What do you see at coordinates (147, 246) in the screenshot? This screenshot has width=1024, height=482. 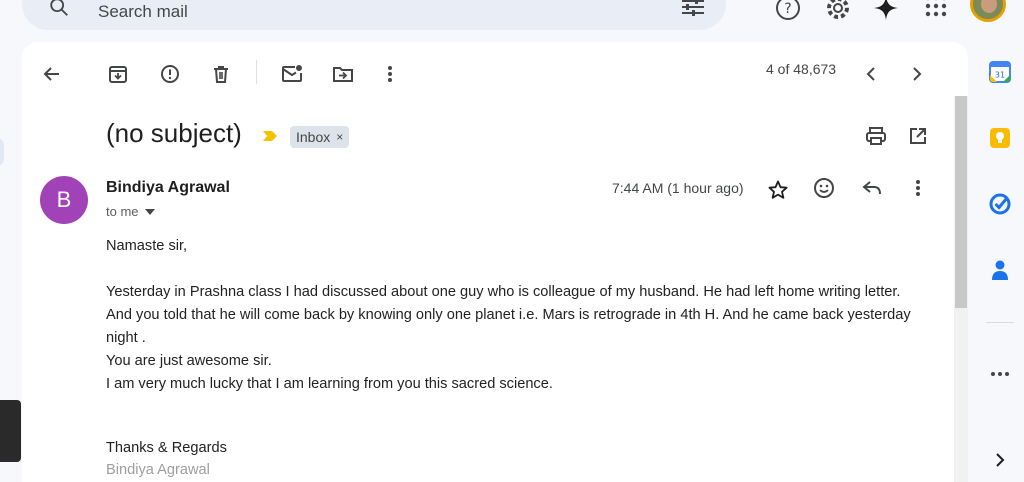 I see `body-line: Namaste sir,` at bounding box center [147, 246].